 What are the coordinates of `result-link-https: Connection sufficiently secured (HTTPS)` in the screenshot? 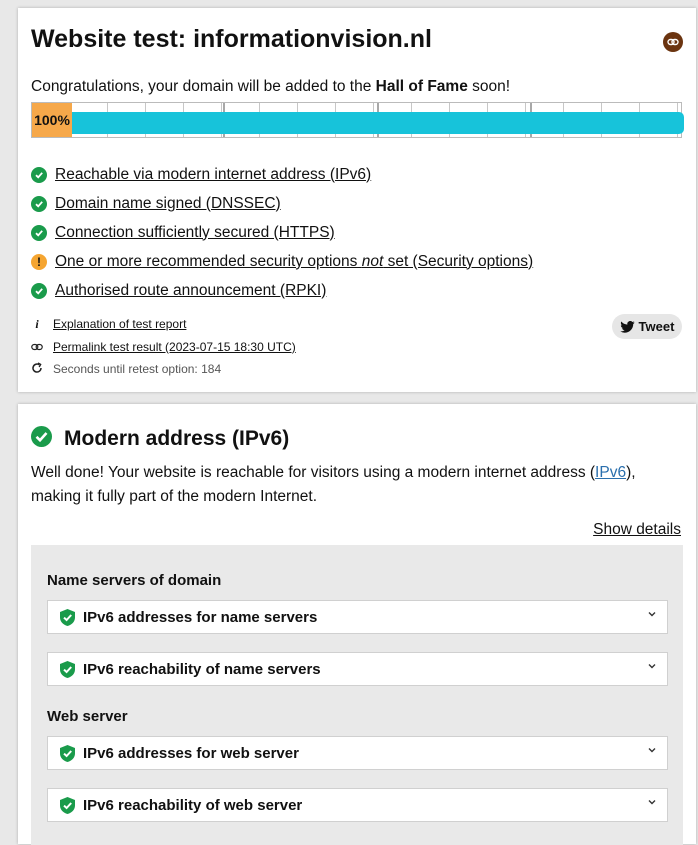 It's located at (195, 233).